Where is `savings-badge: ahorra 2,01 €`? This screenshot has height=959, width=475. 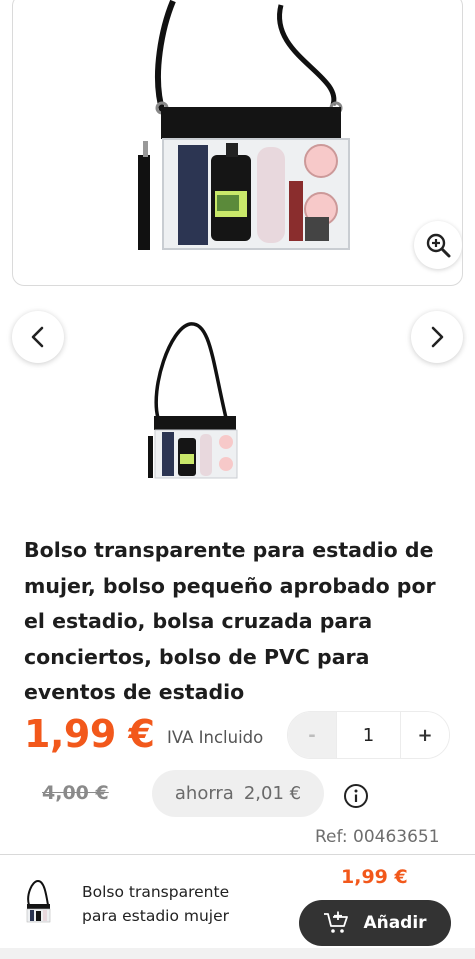
savings-badge: ahorra 2,01 € is located at coordinates (238, 793).